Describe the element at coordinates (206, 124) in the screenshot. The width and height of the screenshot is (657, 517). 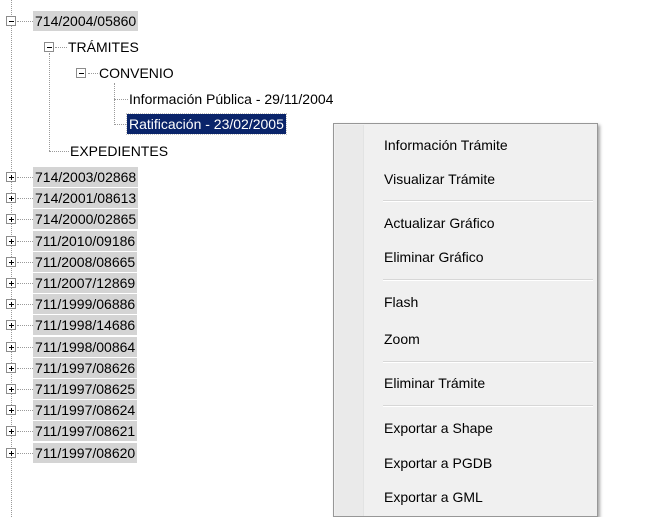
I see `tree-node-ratificacion-selected: Ratificación - 23/02/2005` at that location.